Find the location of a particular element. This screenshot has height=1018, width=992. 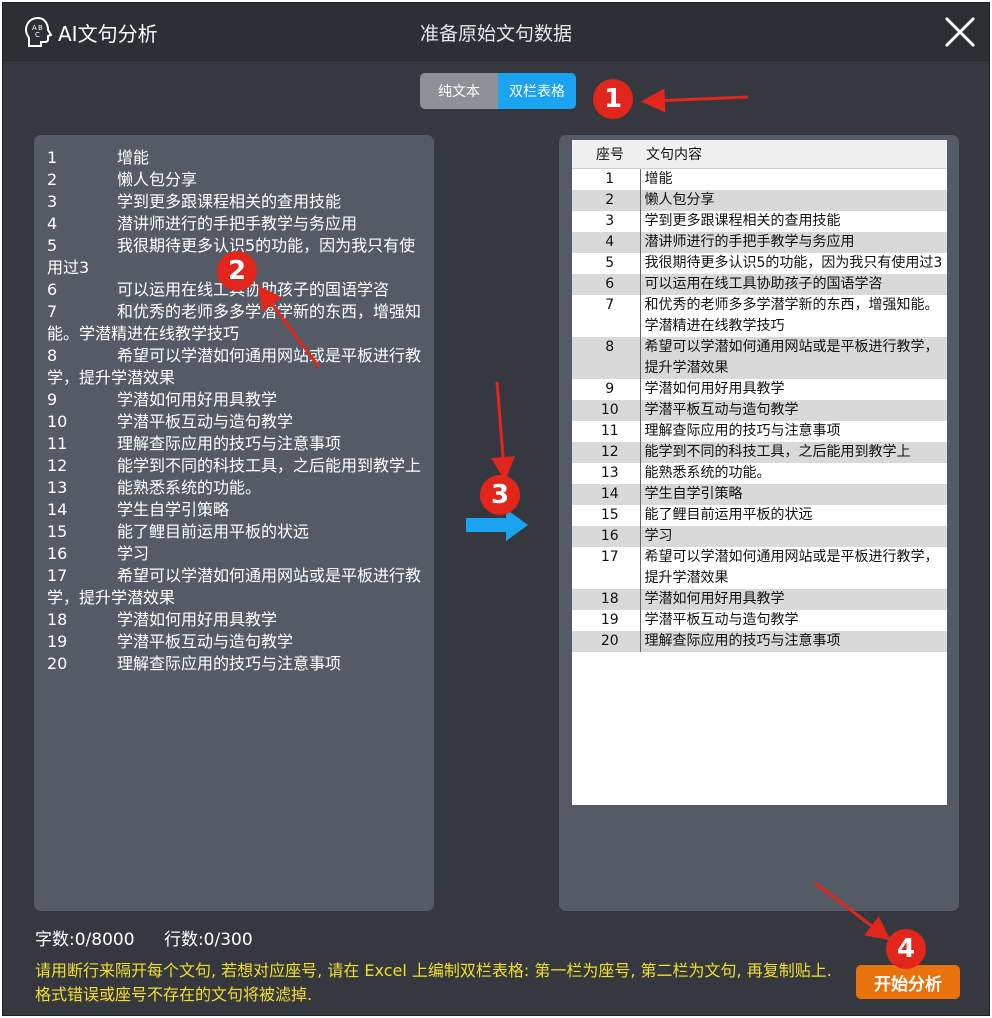

table-row: 13 能熟悉系统的功能。 is located at coordinates (759, 473).